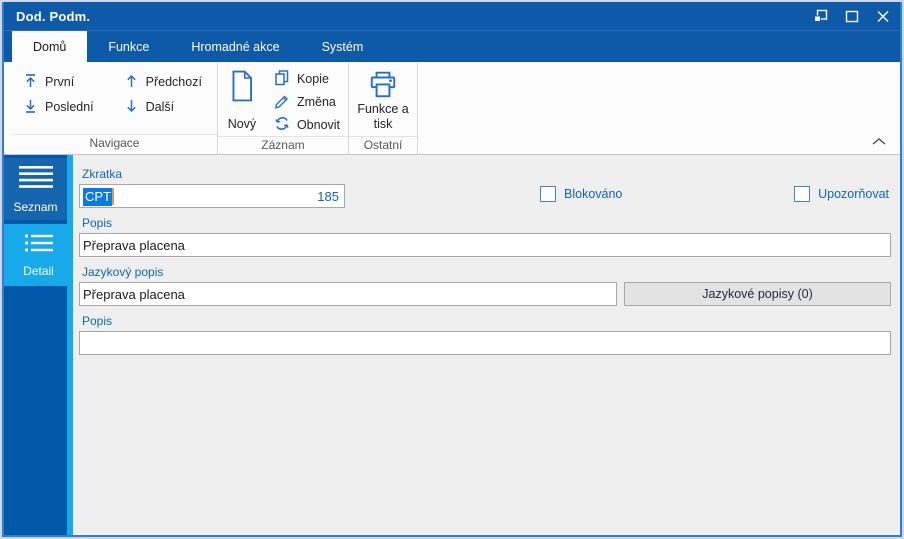  Describe the element at coordinates (128, 46) in the screenshot. I see `tab-funkce: Funkce` at that location.